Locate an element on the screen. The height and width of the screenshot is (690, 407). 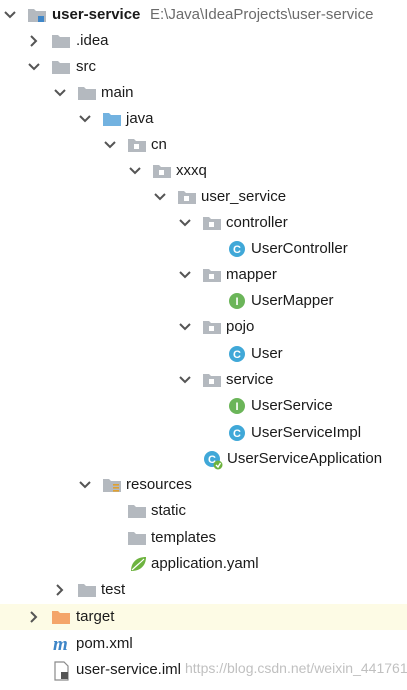
tree-row-pojo: pojo is located at coordinates (203, 327).